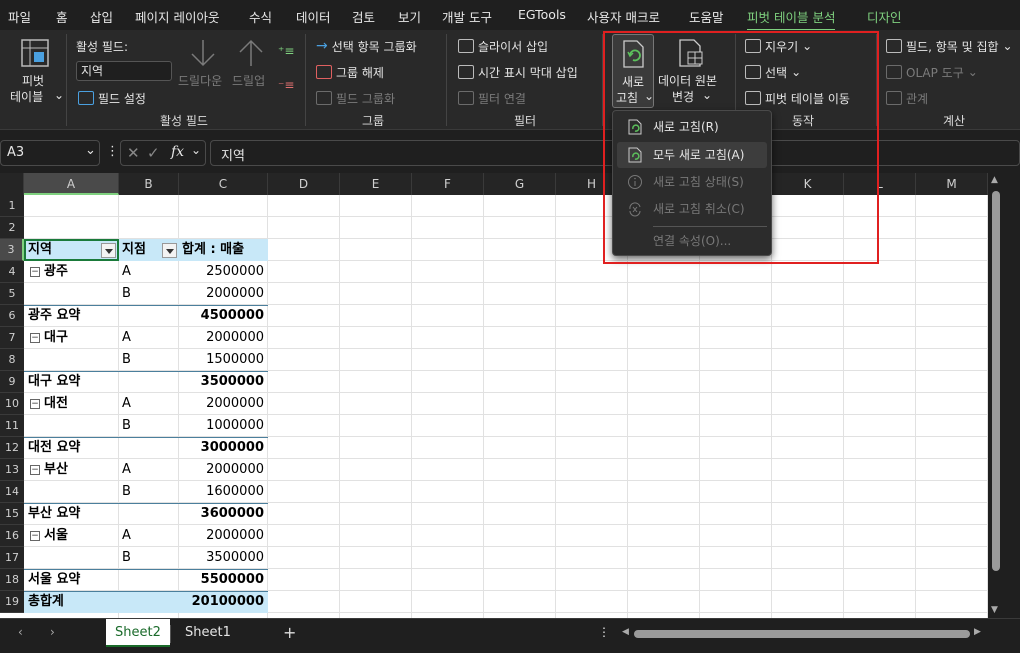 The width and height of the screenshot is (1020, 653). I want to click on horizontal-scroll-thumb, so click(802, 634).